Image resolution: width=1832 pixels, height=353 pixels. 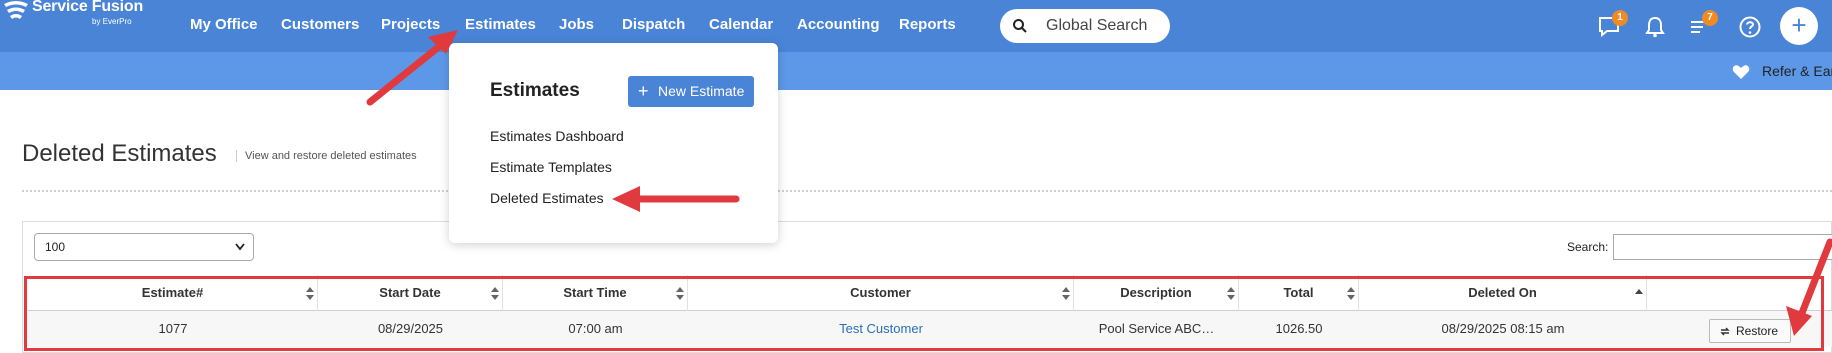 I want to click on cell-start-time: 07:00 am, so click(x=595, y=328).